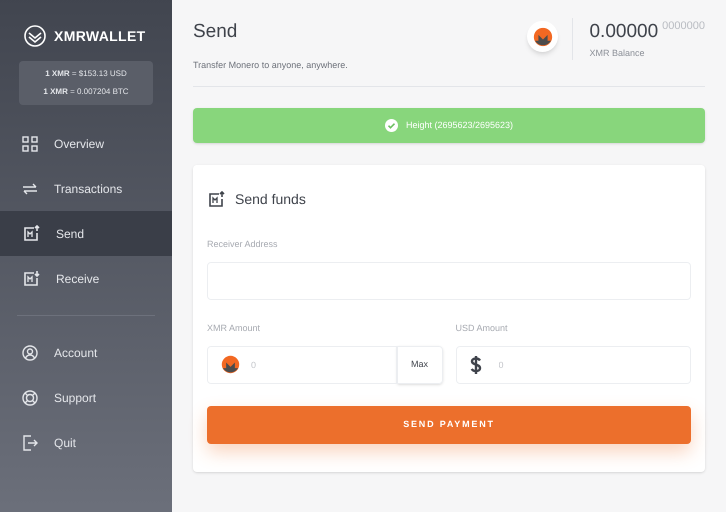 This screenshot has height=512, width=726. I want to click on exchange-rate: 1 XMR = $153.13 USD, so click(86, 74).